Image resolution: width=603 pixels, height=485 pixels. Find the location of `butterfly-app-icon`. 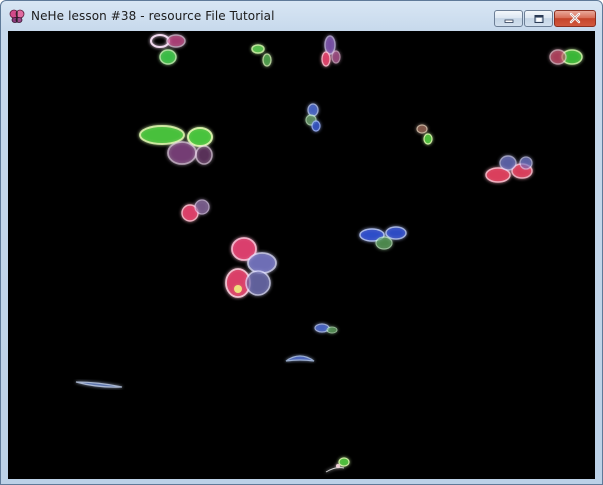

butterfly-app-icon is located at coordinates (17, 16).